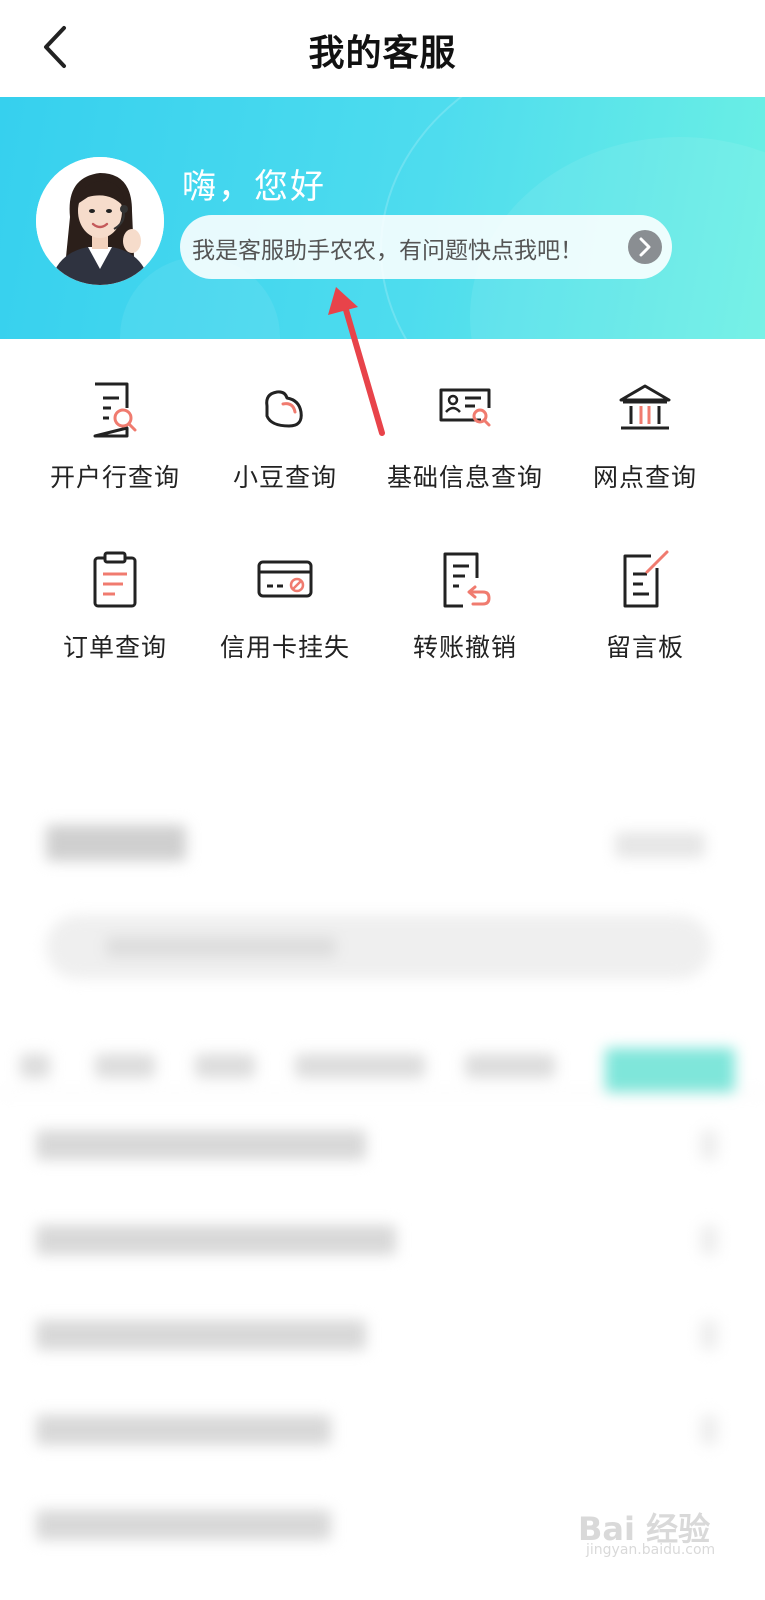  What do you see at coordinates (464, 647) in the screenshot?
I see `service-label: 转账撤销` at bounding box center [464, 647].